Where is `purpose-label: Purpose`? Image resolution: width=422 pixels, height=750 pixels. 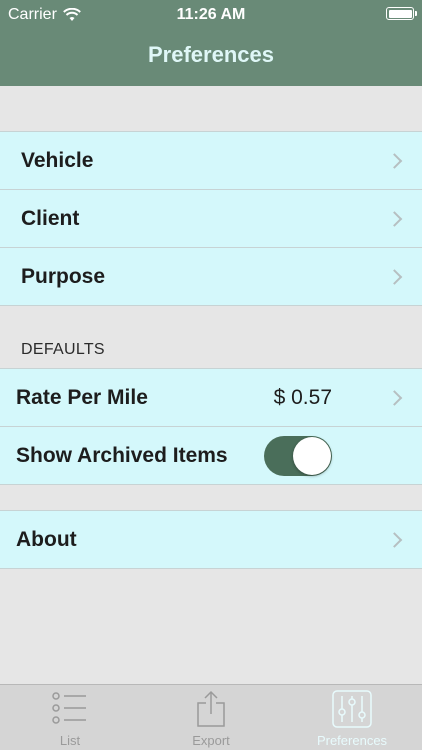 purpose-label: Purpose is located at coordinates (63, 276).